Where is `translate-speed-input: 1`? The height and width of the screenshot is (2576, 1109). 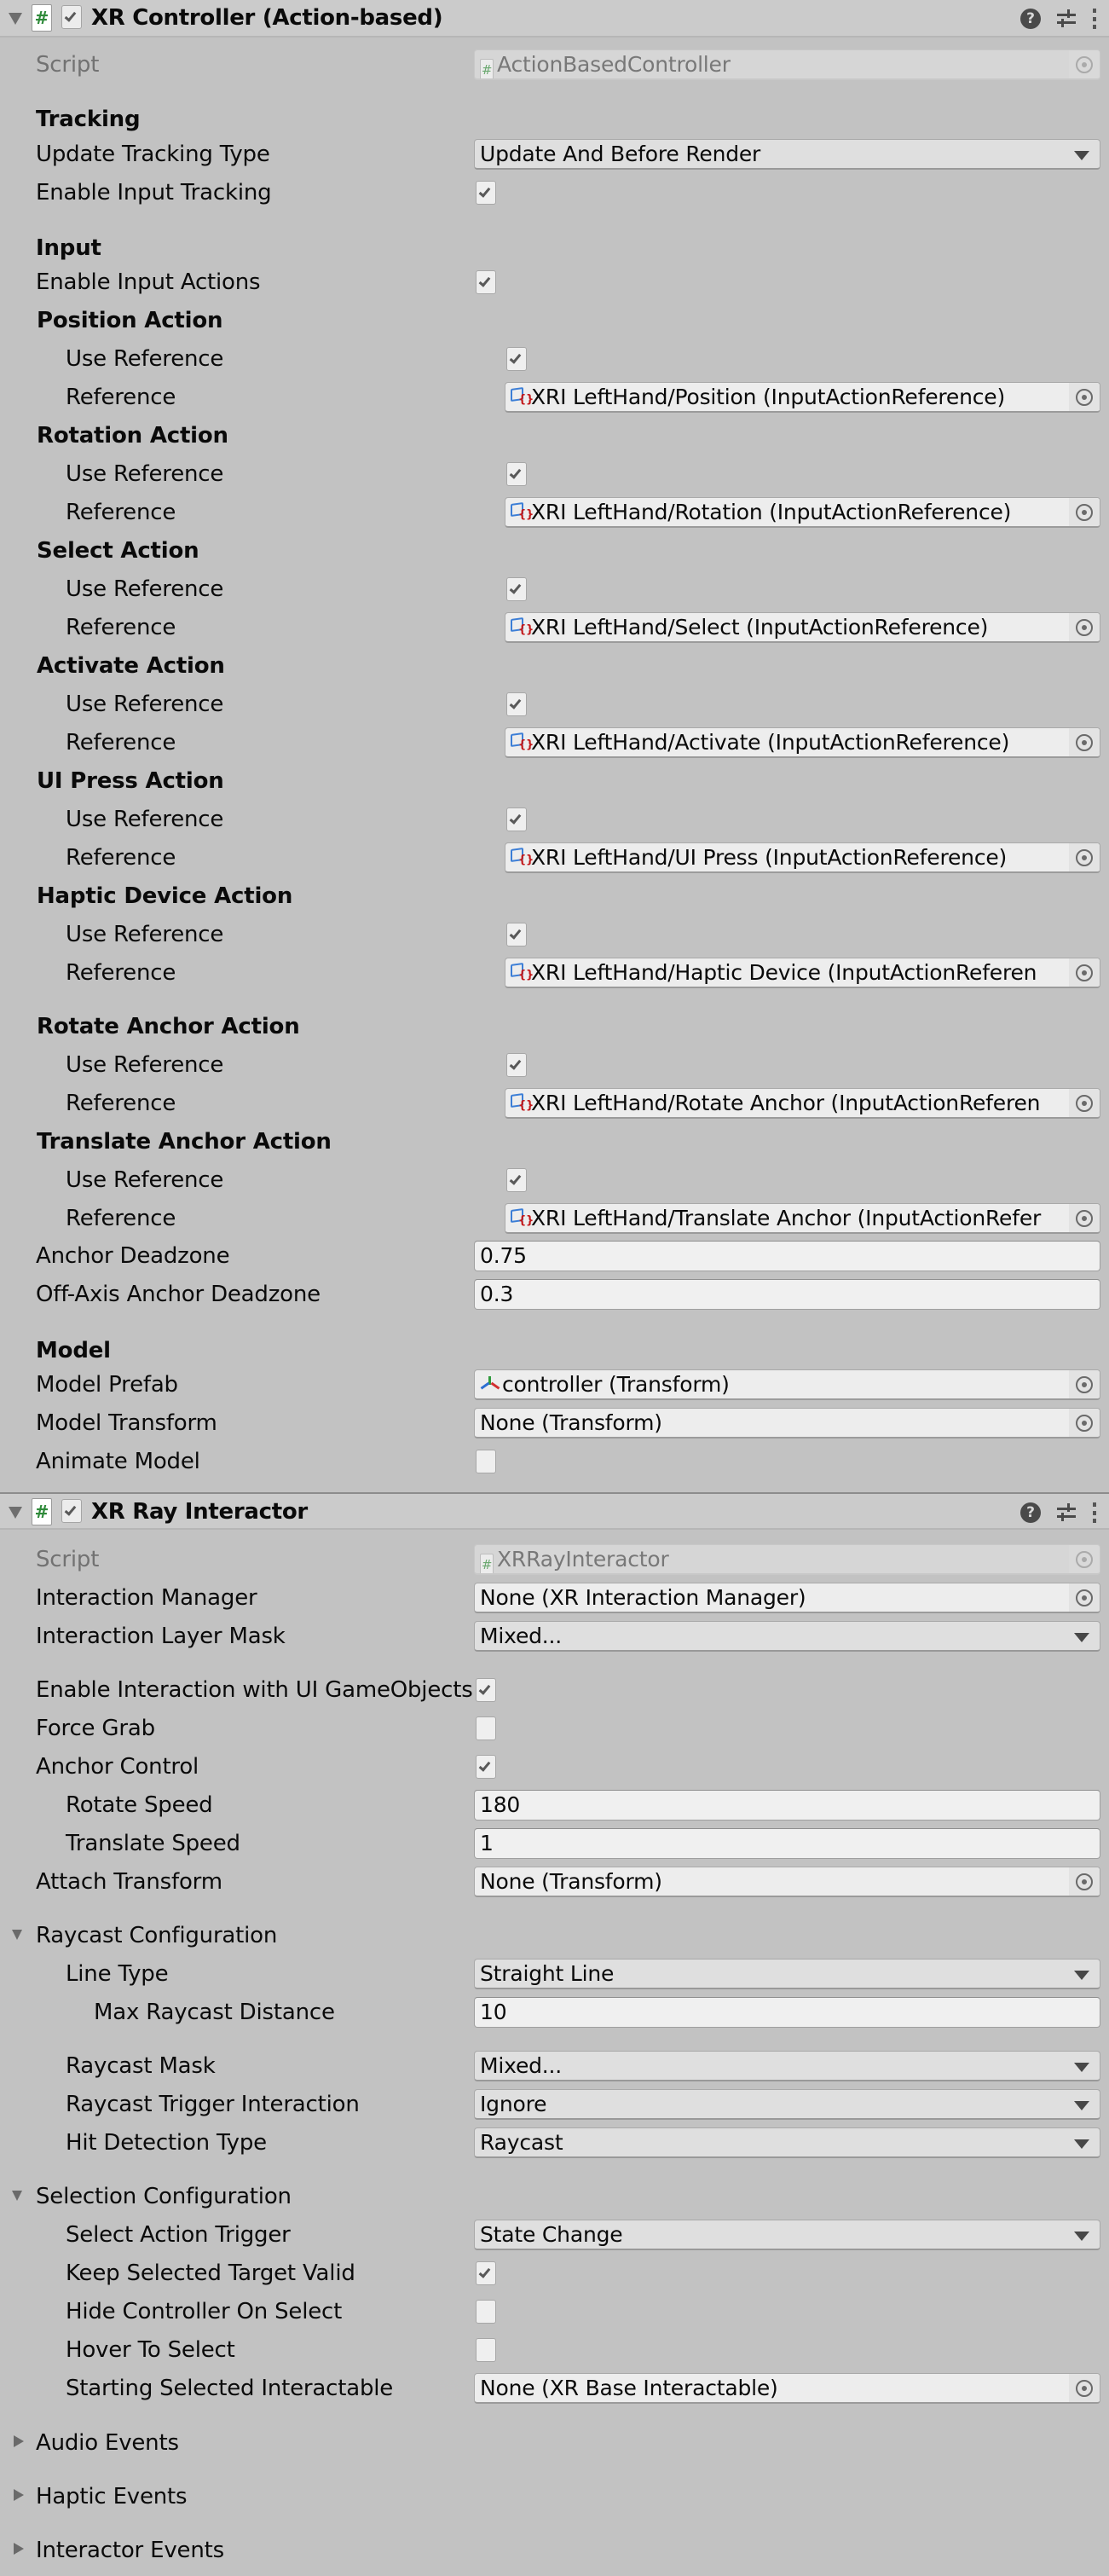
translate-speed-input: 1 is located at coordinates (787, 1843).